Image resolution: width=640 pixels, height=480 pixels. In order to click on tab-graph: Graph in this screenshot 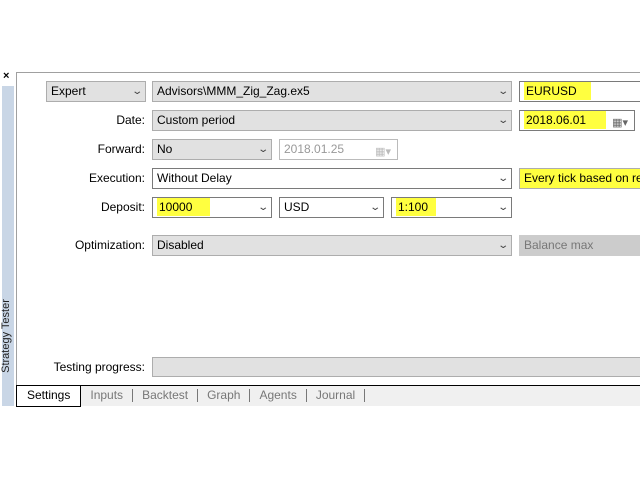, I will do `click(224, 395)`.